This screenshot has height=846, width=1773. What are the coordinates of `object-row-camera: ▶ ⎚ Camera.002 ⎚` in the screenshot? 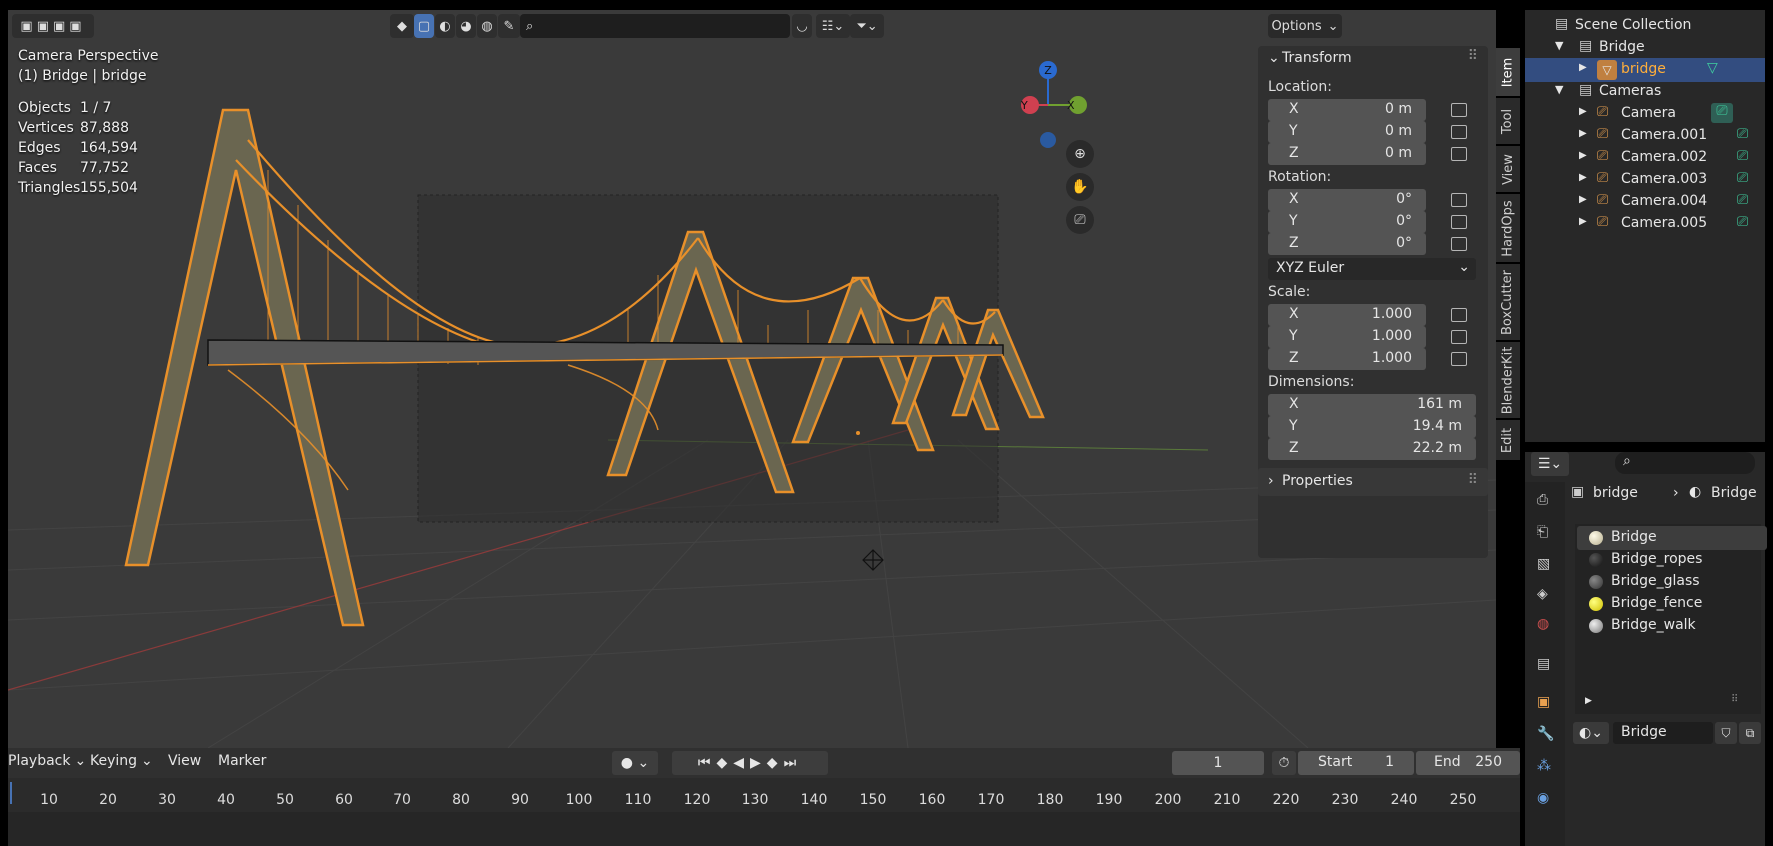 It's located at (1645, 158).